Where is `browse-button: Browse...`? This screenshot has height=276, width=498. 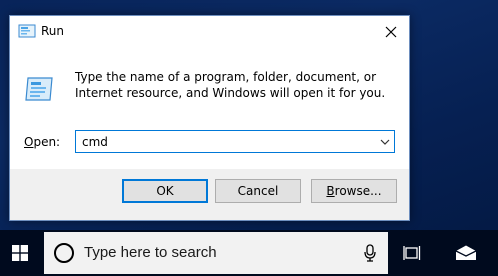 browse-button: Browse... is located at coordinates (354, 191).